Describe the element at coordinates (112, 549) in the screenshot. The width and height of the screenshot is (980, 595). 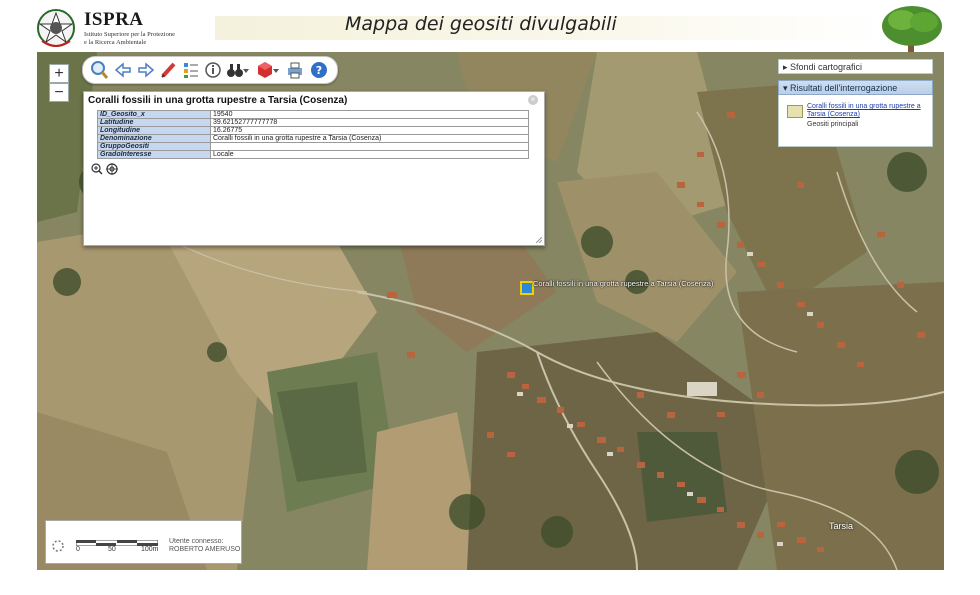
I see `scale-label-50: 50` at that location.